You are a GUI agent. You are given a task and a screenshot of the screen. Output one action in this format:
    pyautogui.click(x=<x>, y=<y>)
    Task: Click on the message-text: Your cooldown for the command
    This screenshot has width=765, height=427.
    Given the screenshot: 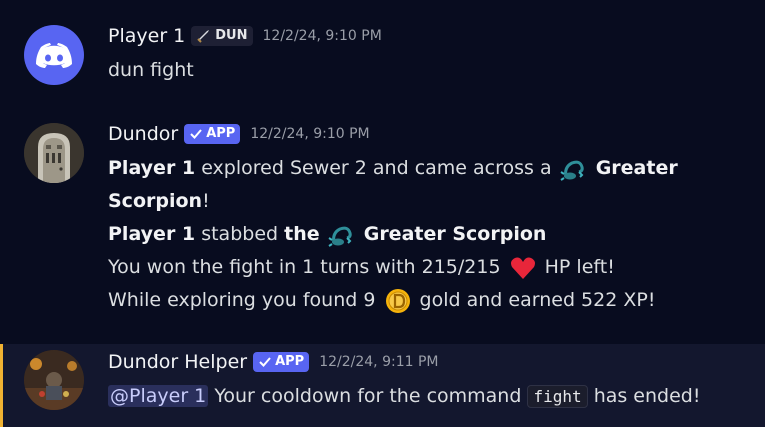 What is the action you would take?
    pyautogui.click(x=368, y=396)
    